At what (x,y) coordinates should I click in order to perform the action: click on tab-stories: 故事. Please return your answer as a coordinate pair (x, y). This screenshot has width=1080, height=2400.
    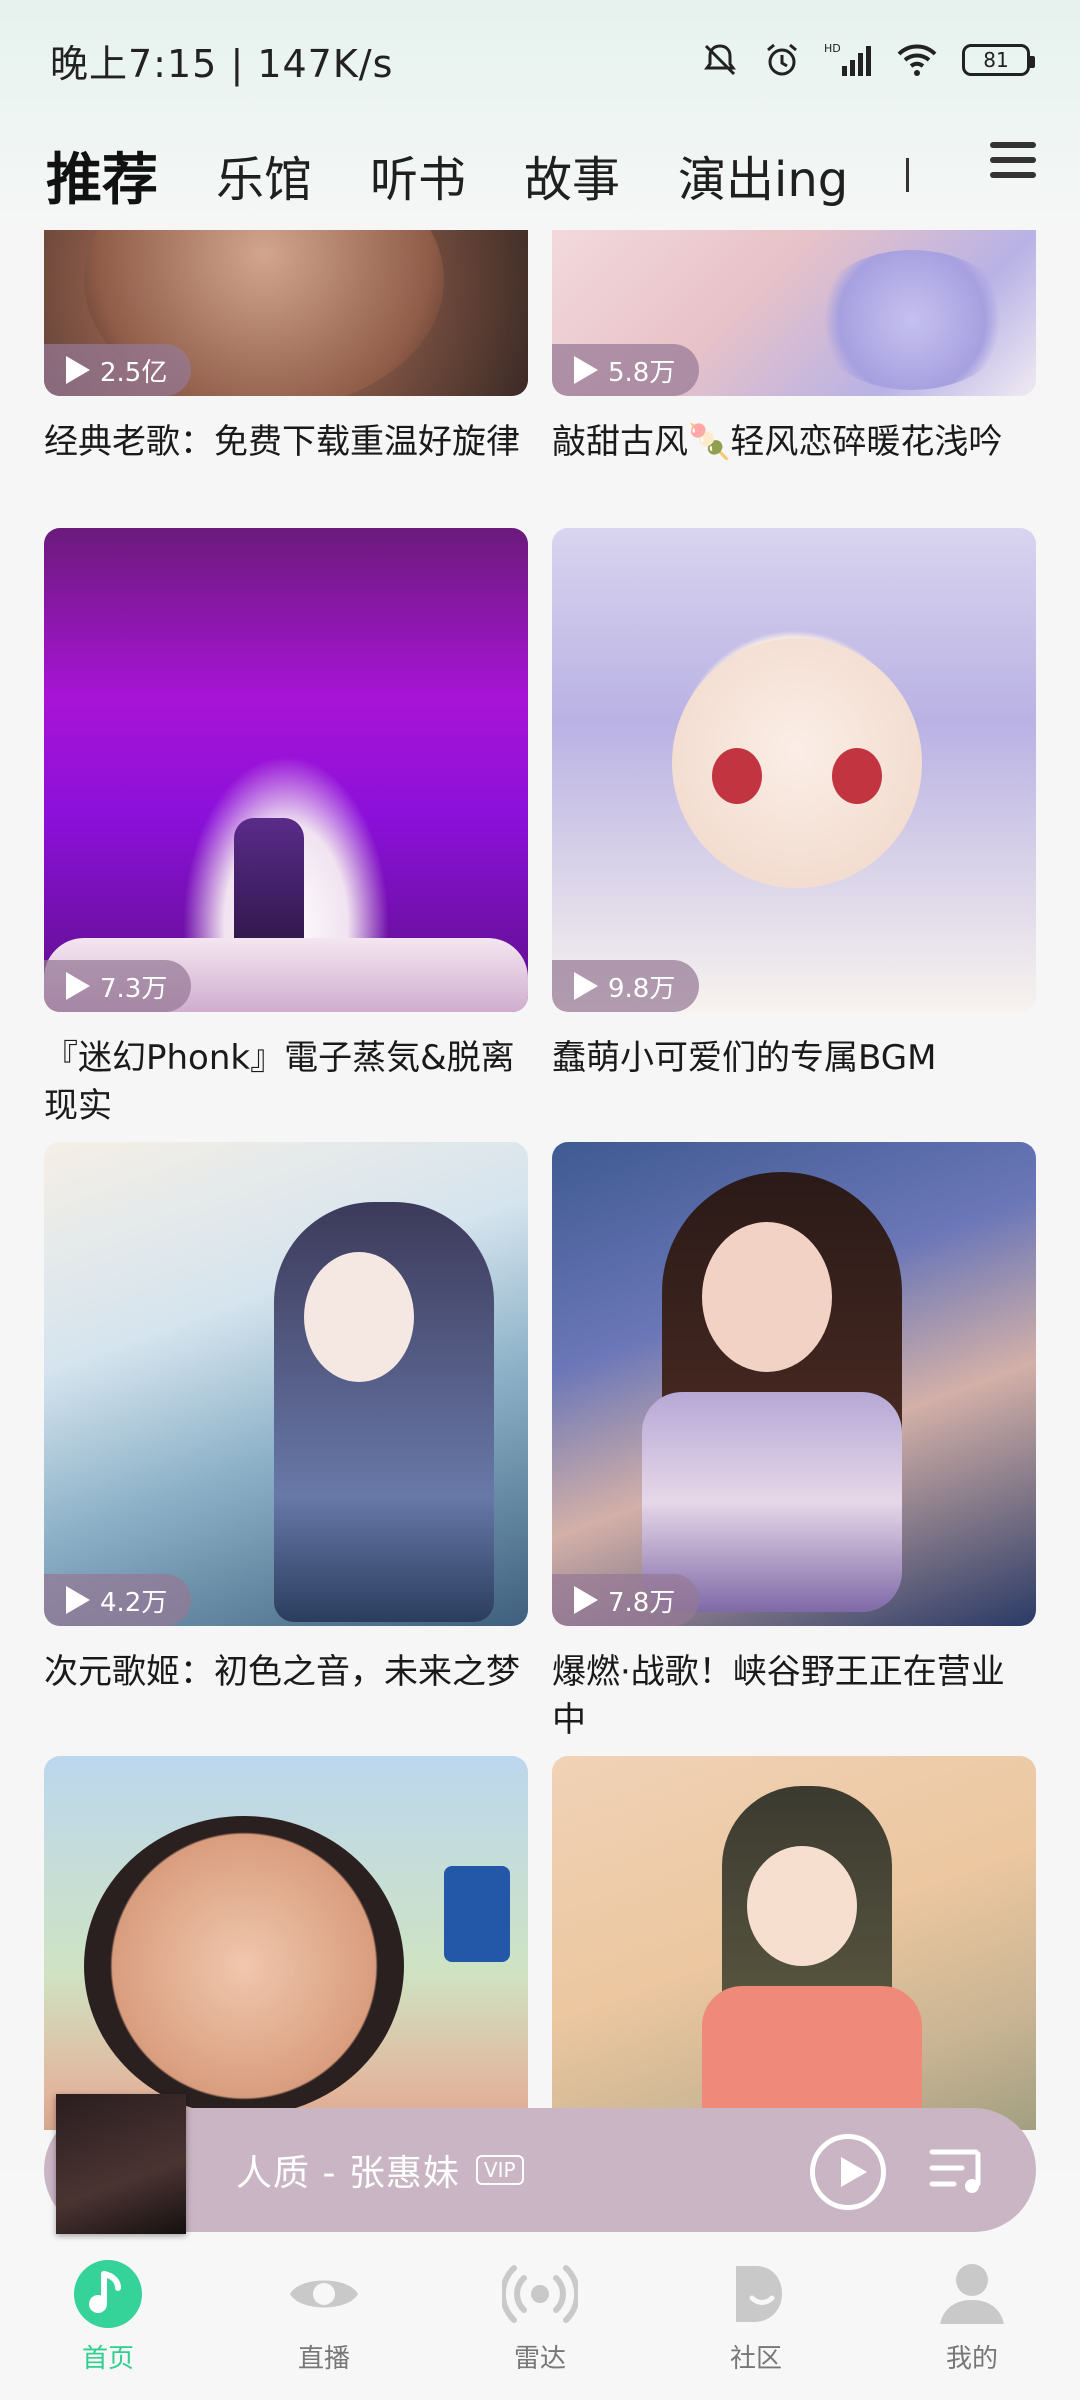
    Looking at the image, I should click on (572, 175).